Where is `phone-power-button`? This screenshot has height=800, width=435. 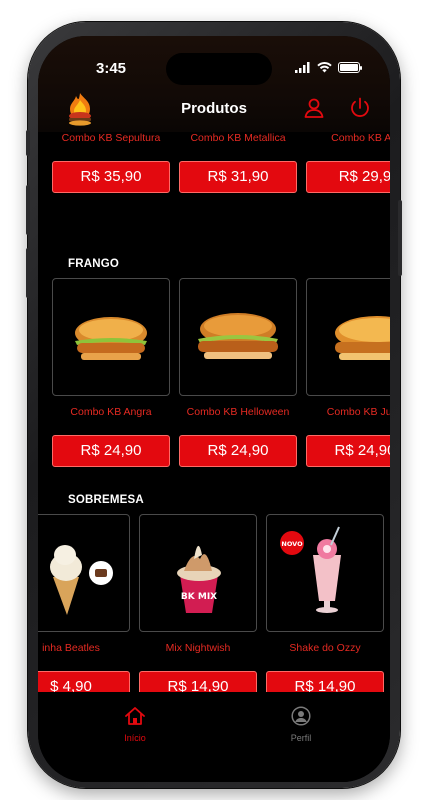 phone-power-button is located at coordinates (400, 238).